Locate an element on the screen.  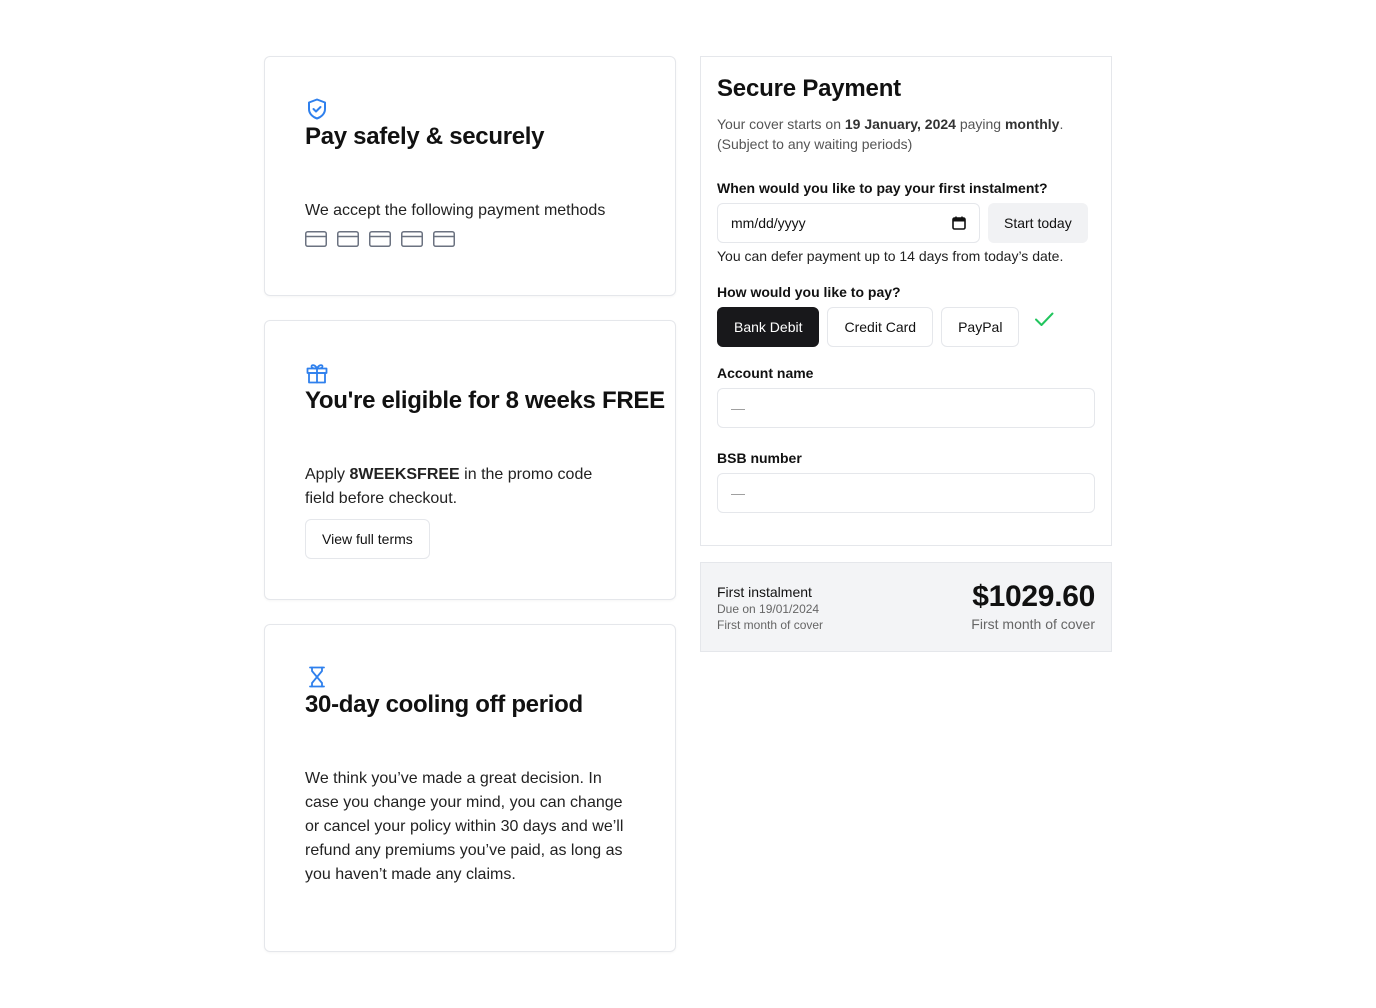
instalment-amount: $1029.60 is located at coordinates (1033, 596).